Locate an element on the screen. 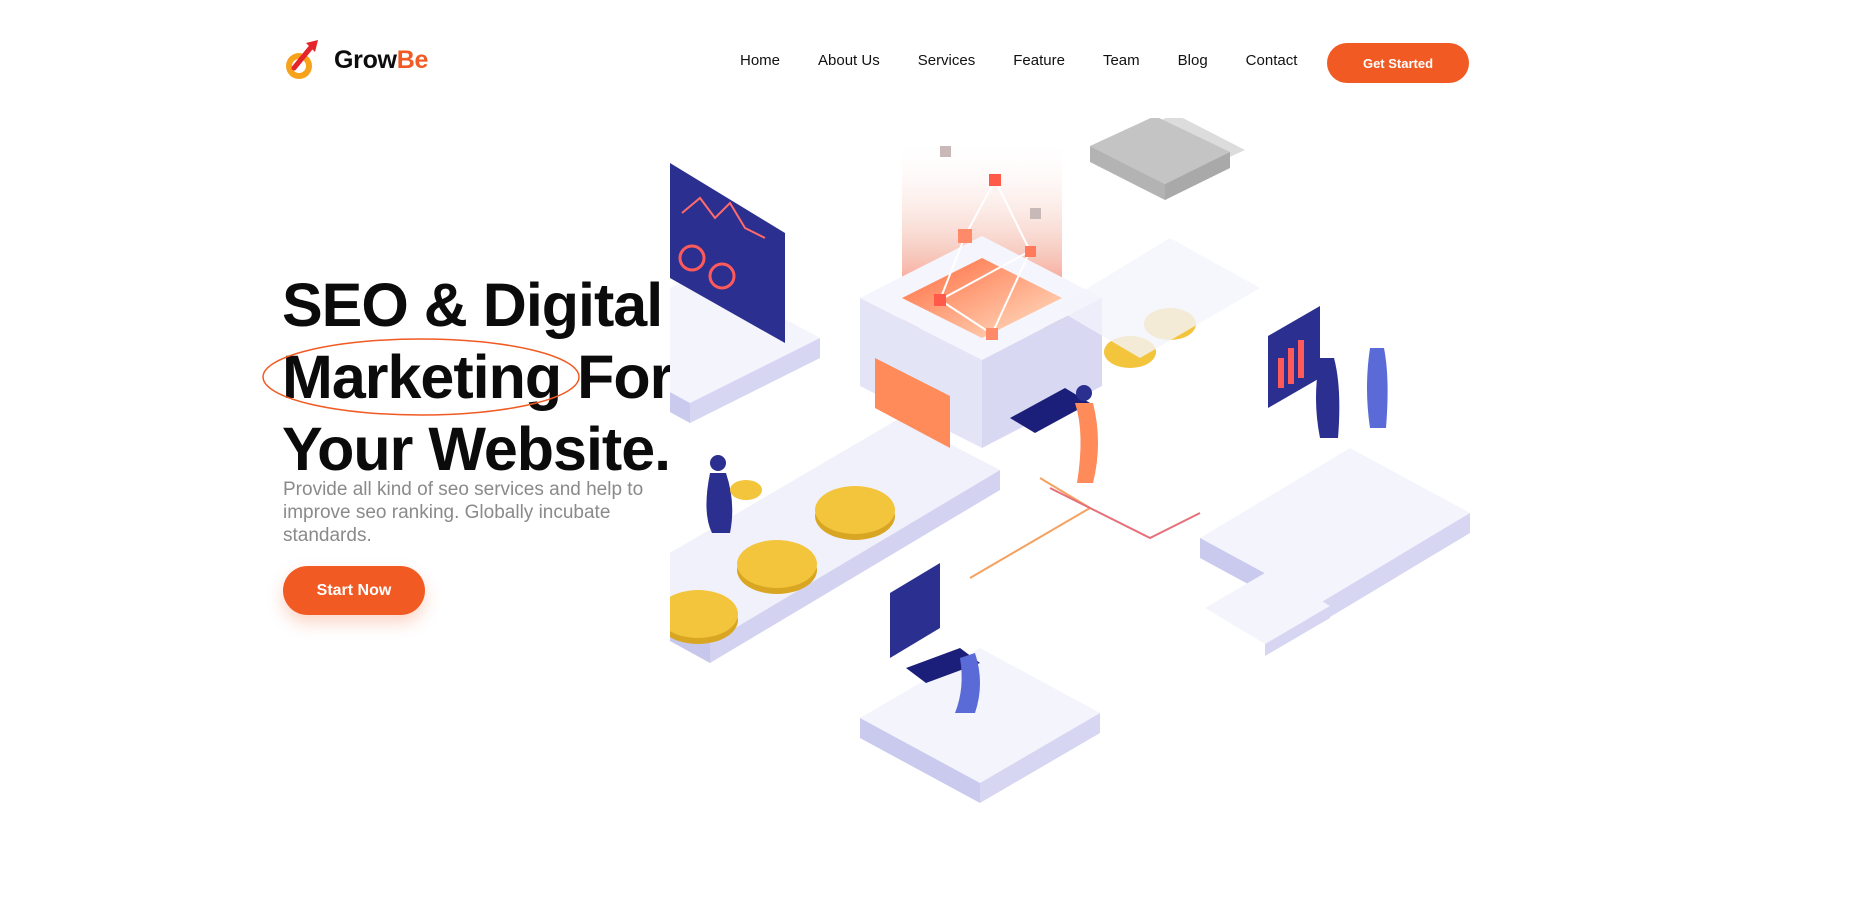  get-started-button: Get Started is located at coordinates (1398, 63).